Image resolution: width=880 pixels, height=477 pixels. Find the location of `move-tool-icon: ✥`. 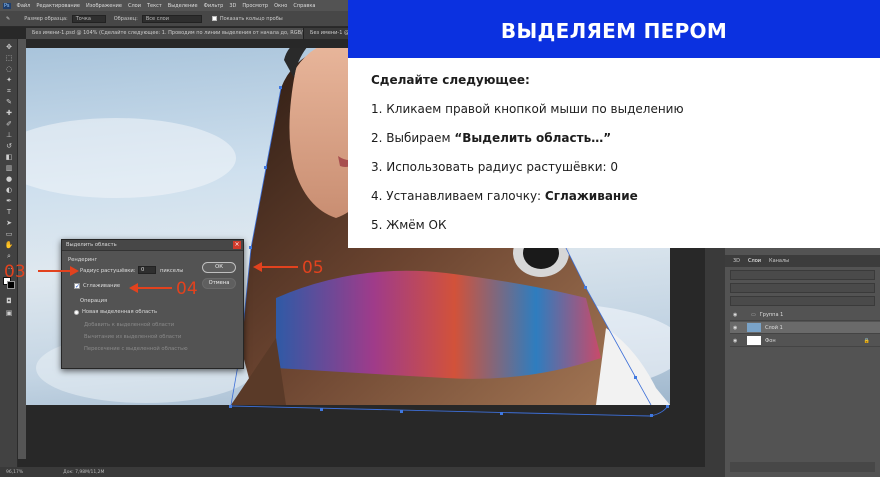

move-tool-icon: ✥ is located at coordinates (9, 47).